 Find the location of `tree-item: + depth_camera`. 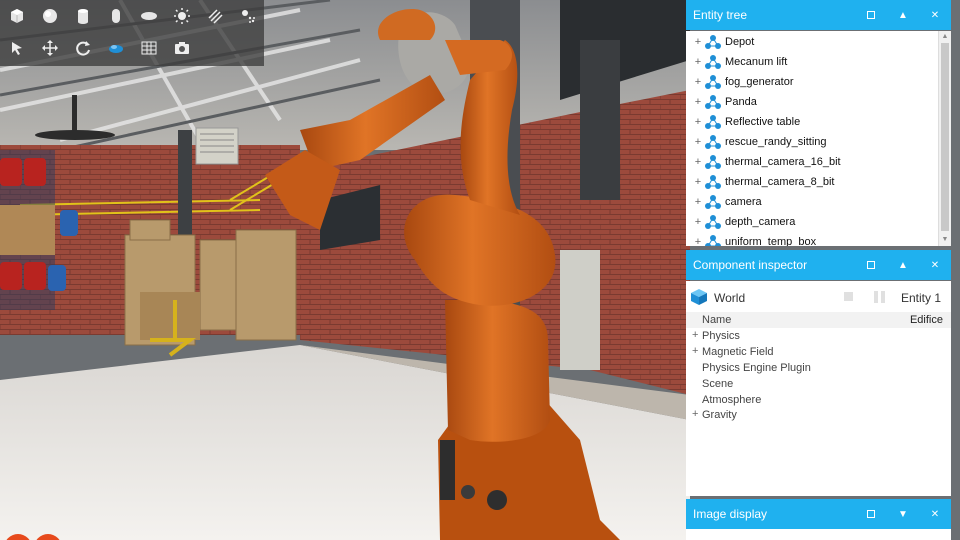

tree-item: + depth_camera is located at coordinates (812, 222).